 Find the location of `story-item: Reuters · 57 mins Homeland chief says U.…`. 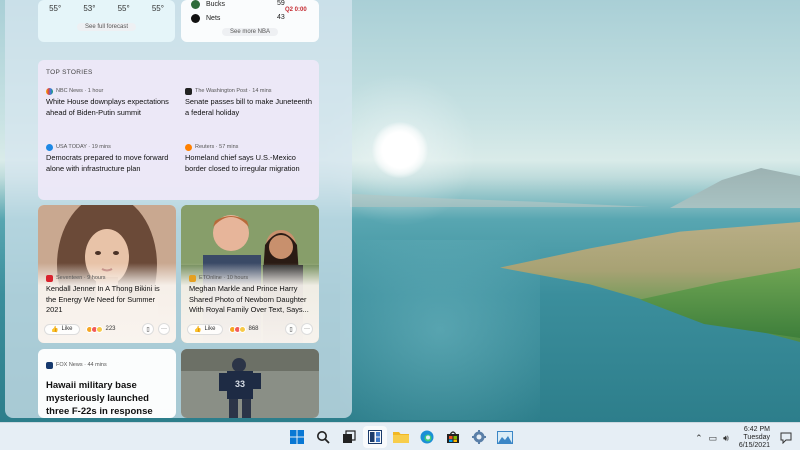

story-item: Reuters · 57 mins Homeland chief says U.… is located at coordinates (251, 158).